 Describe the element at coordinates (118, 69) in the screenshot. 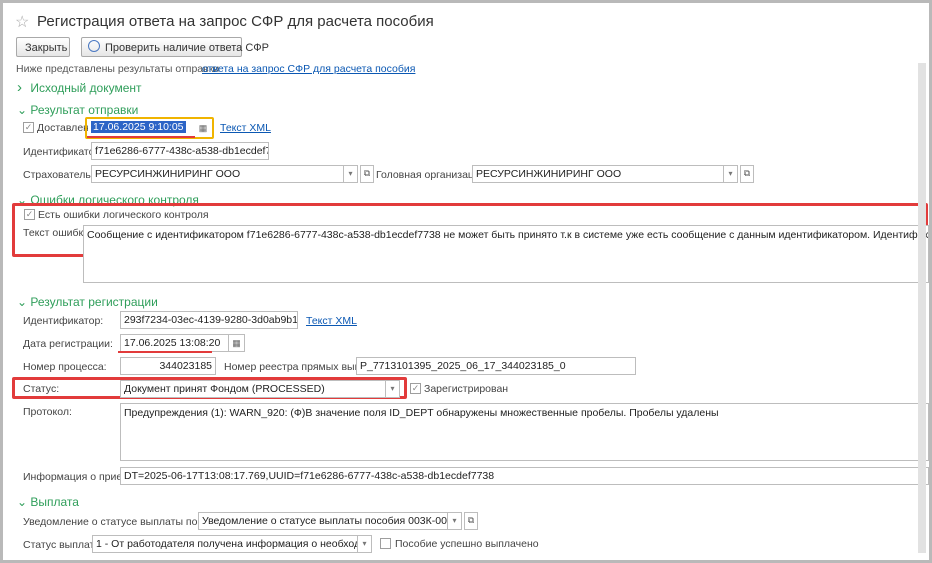

I see `info-text: Ниже представлены результаты отправки` at that location.